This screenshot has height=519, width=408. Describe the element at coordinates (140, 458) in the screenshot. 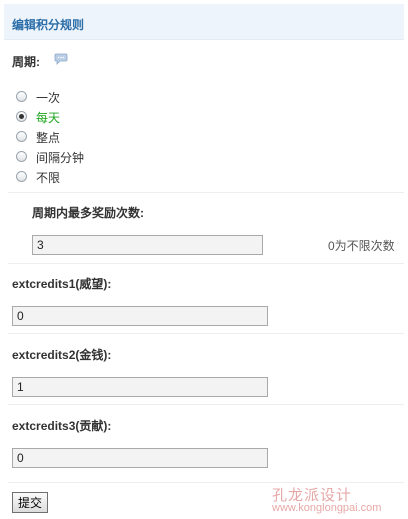

I see `extcredits3-input` at that location.